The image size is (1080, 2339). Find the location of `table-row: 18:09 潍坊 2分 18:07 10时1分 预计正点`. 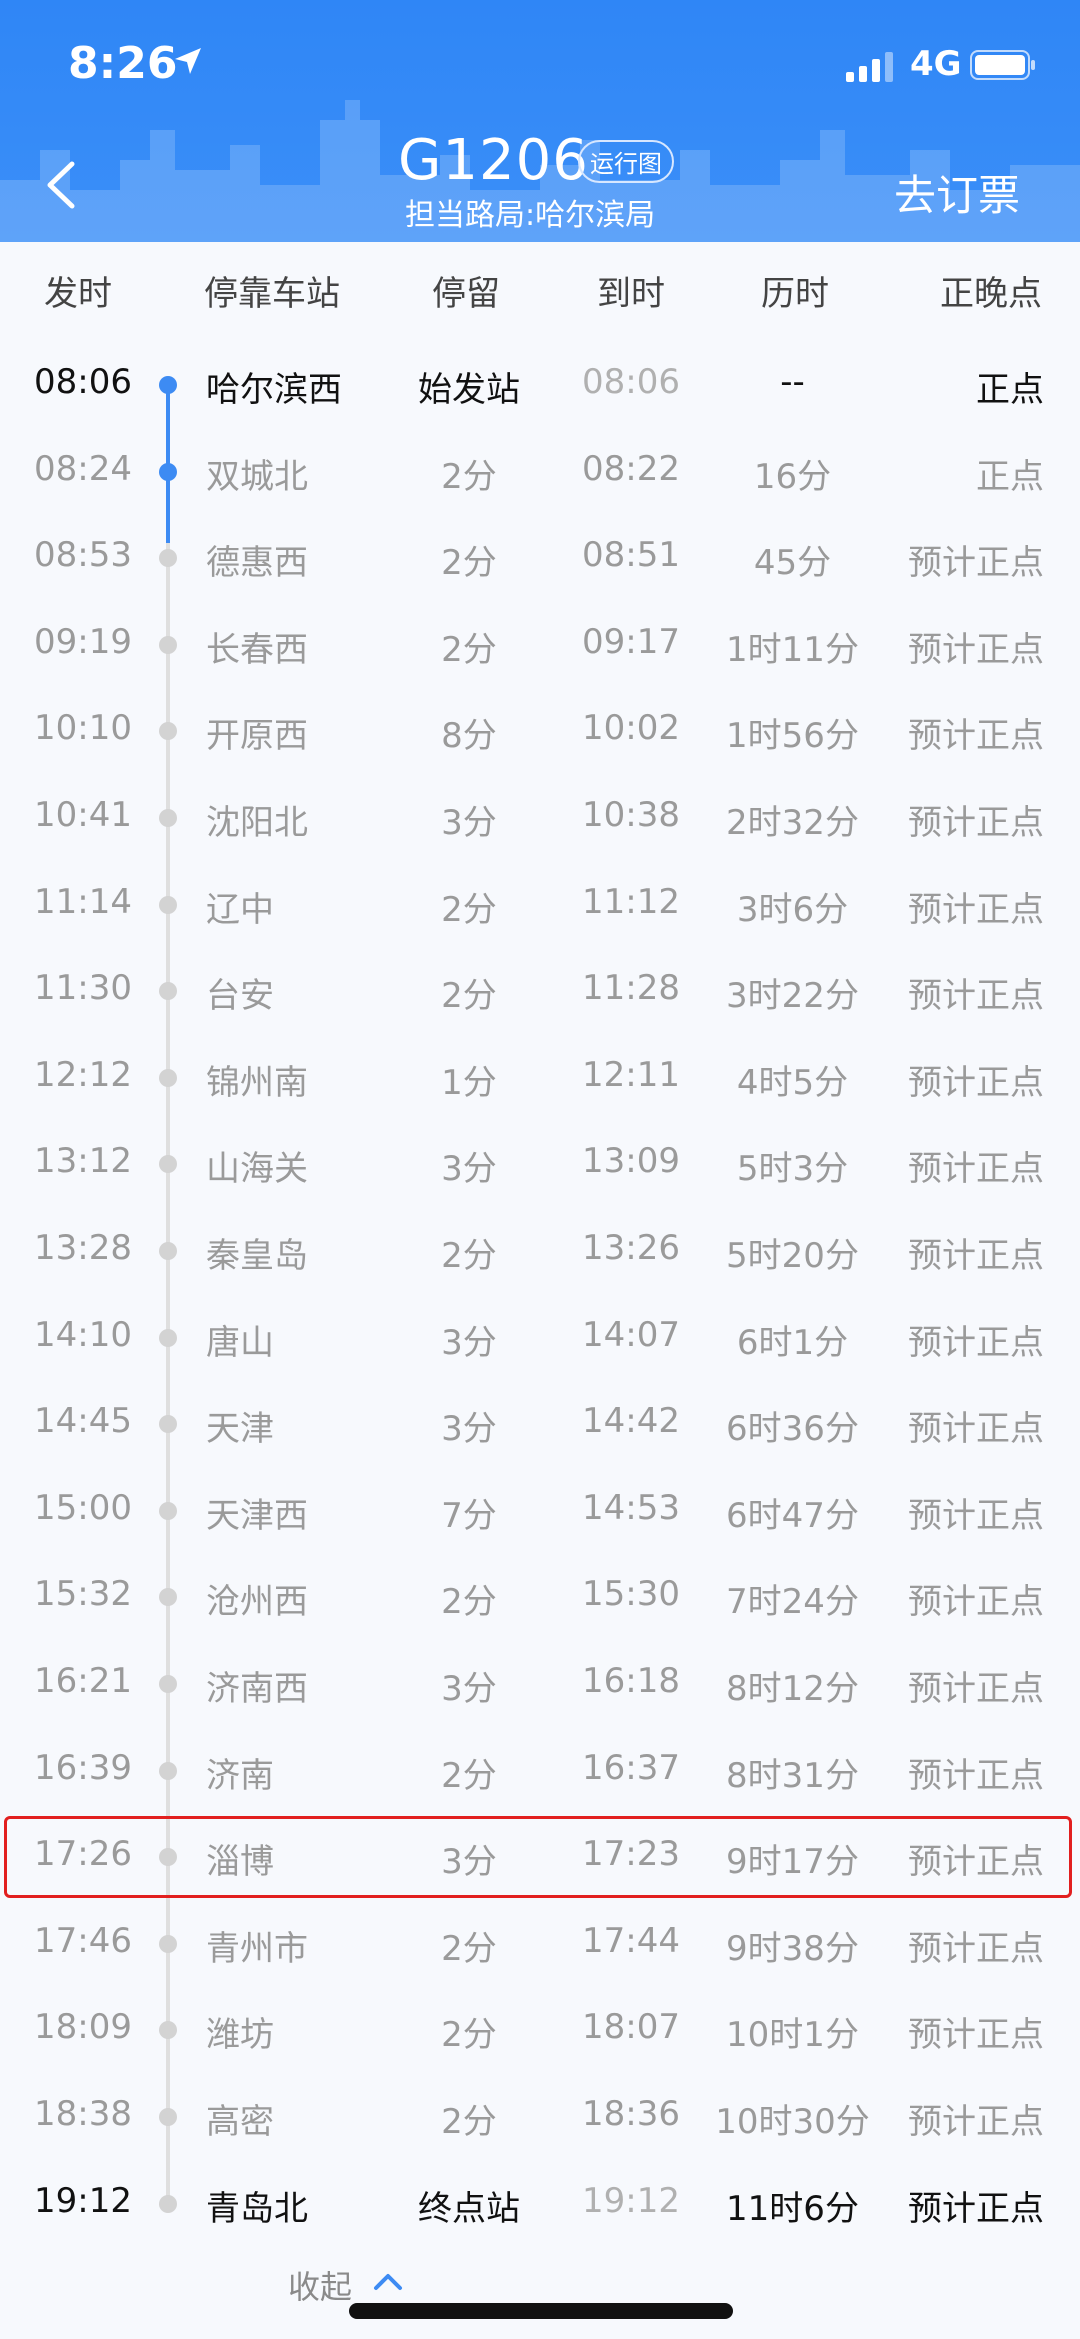

table-row: 18:09 潍坊 2分 18:07 10时1分 预计正点 is located at coordinates (540, 2028).